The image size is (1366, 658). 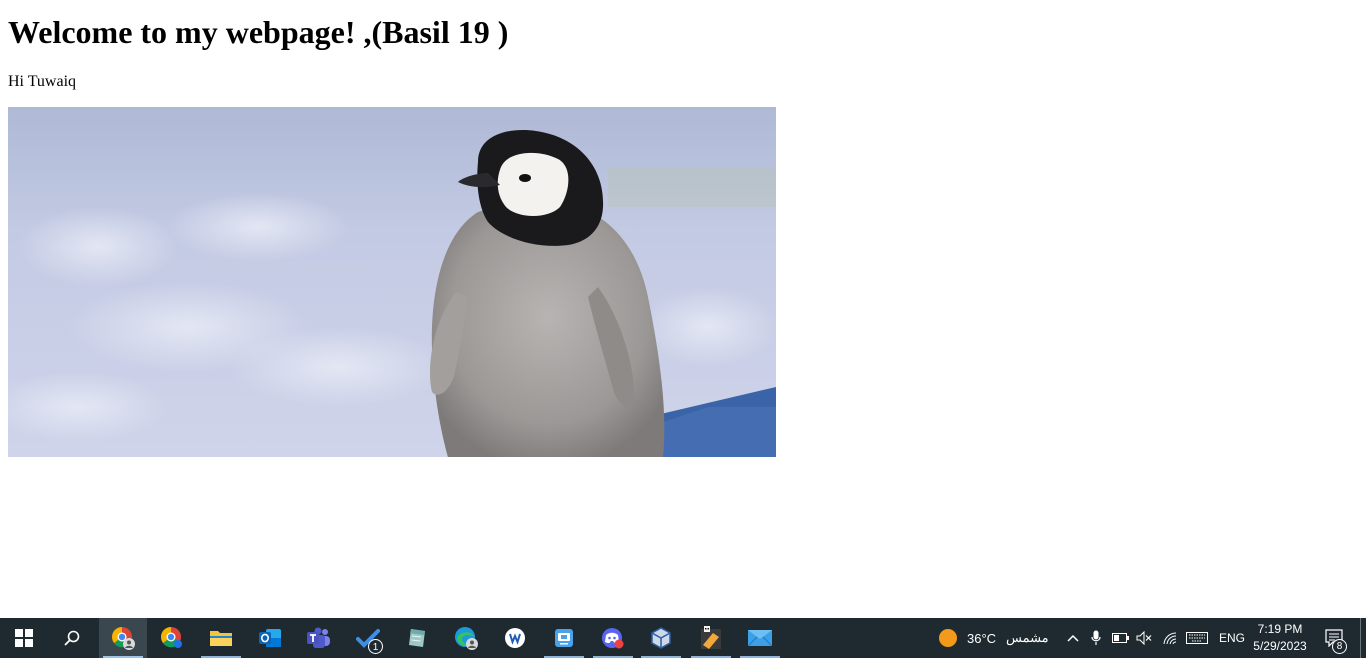 What do you see at coordinates (42, 81) in the screenshot?
I see `page-paragraph: Hi Tuwaiq` at bounding box center [42, 81].